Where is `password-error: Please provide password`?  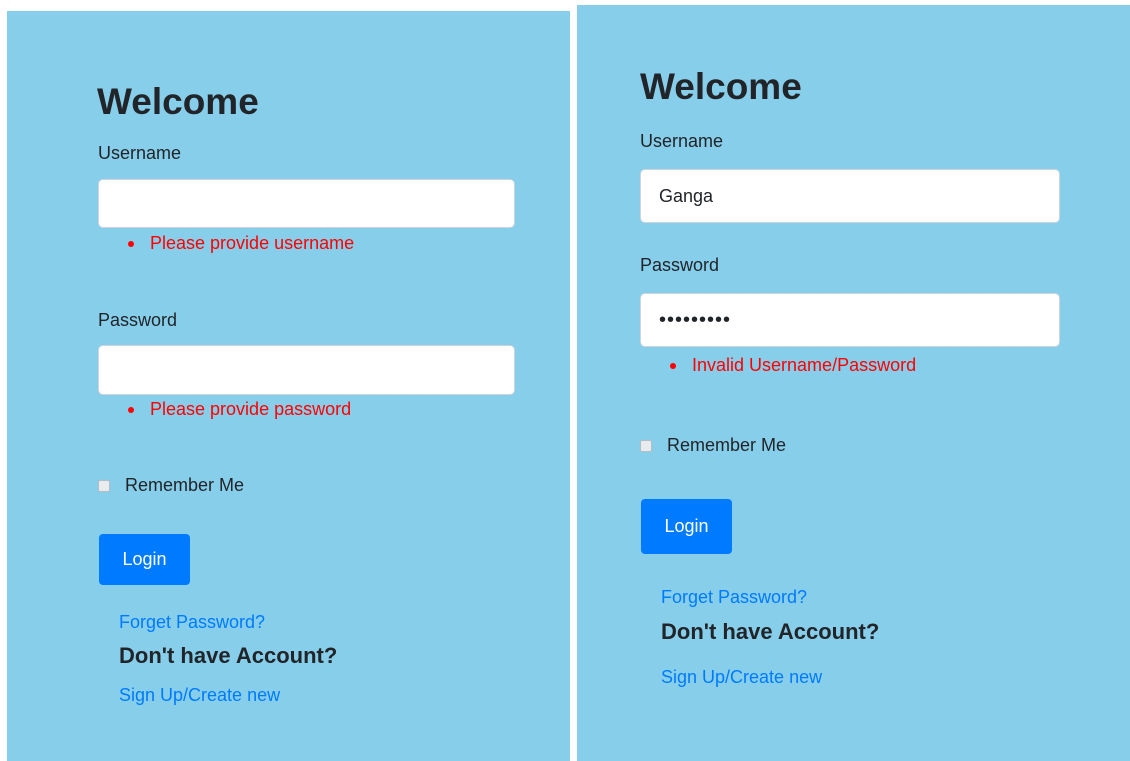
password-error: Please provide password is located at coordinates (239, 409).